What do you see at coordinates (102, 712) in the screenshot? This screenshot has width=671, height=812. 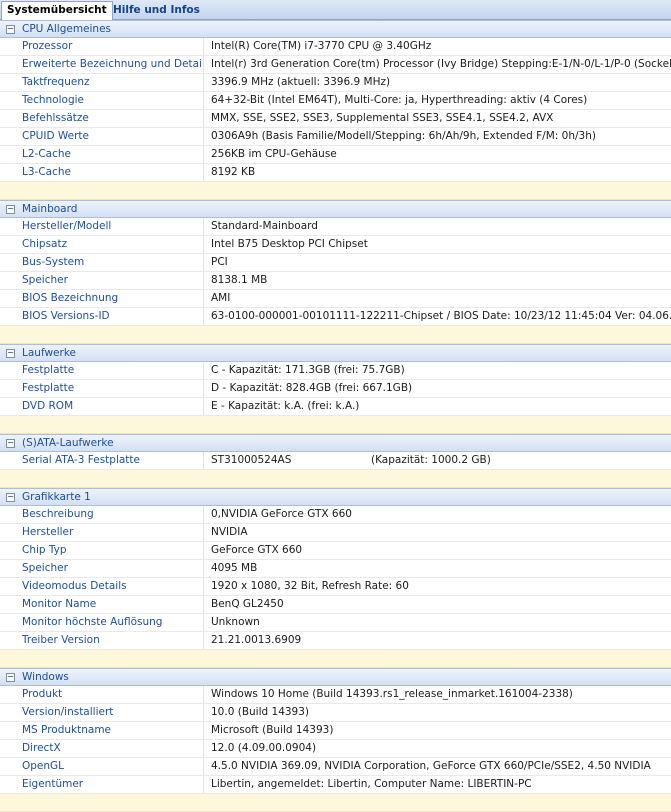 I see `row-key: Version/installiert` at bounding box center [102, 712].